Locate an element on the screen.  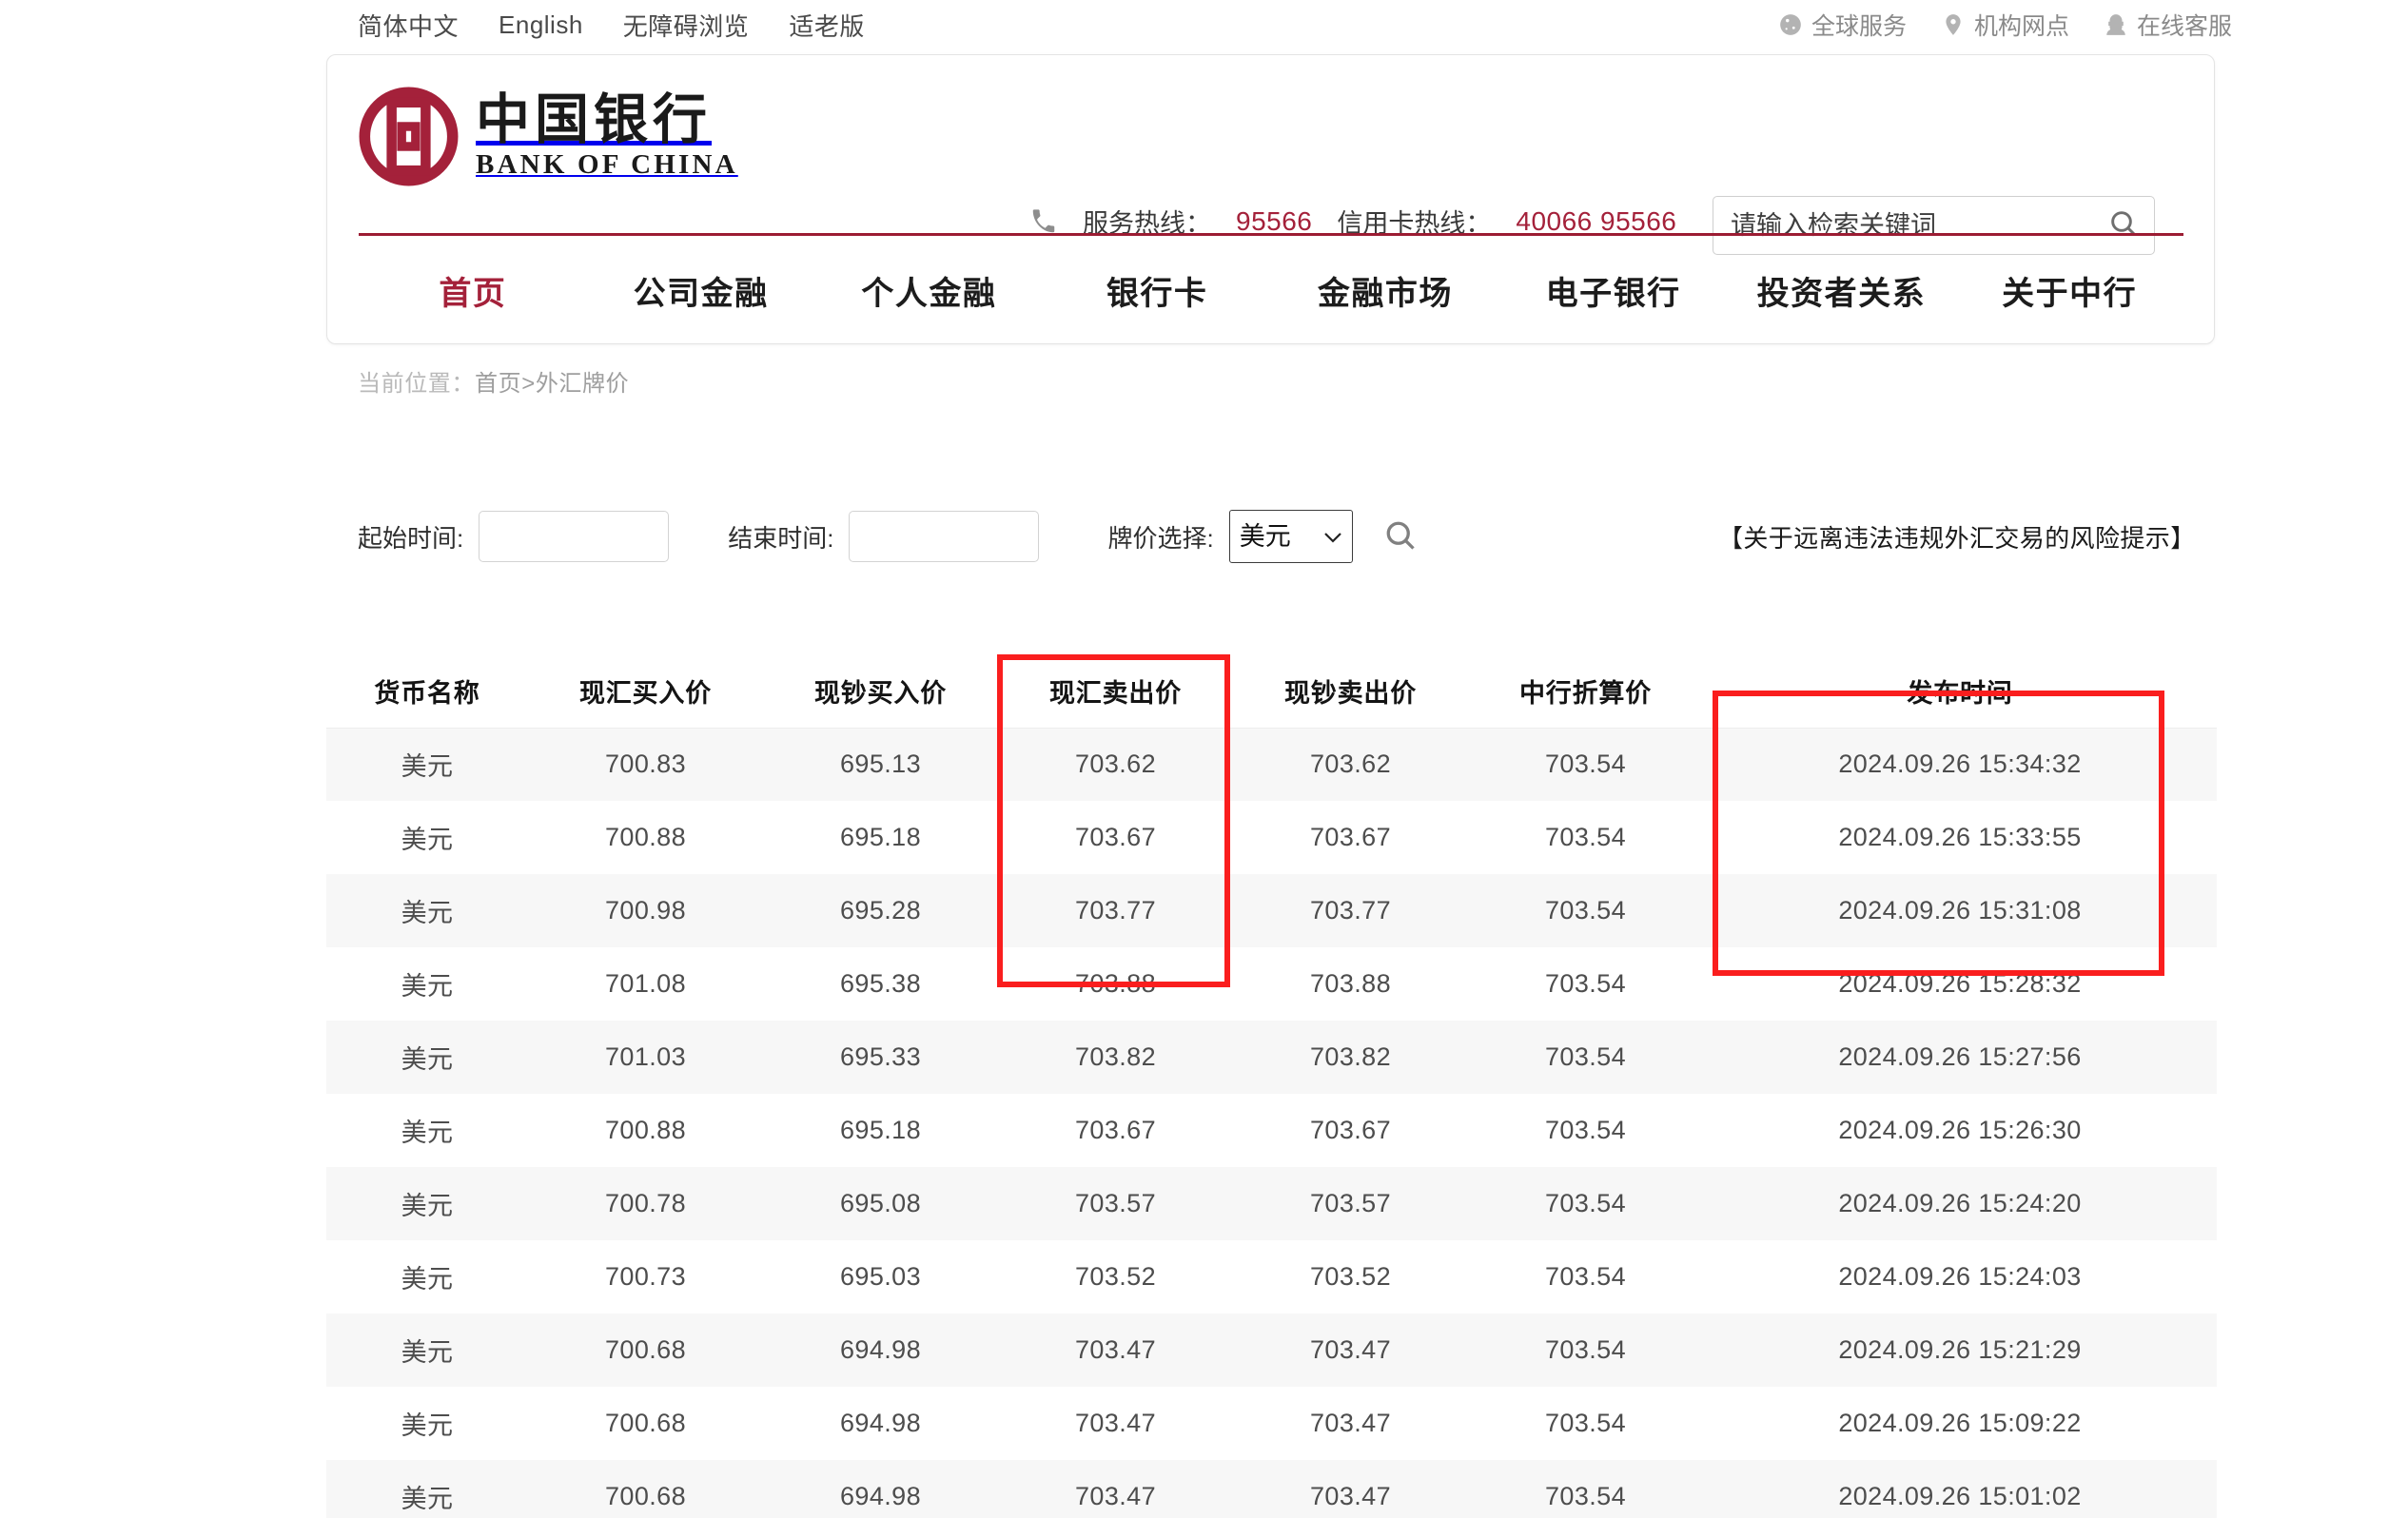
search-icon is located at coordinates (2123, 225).